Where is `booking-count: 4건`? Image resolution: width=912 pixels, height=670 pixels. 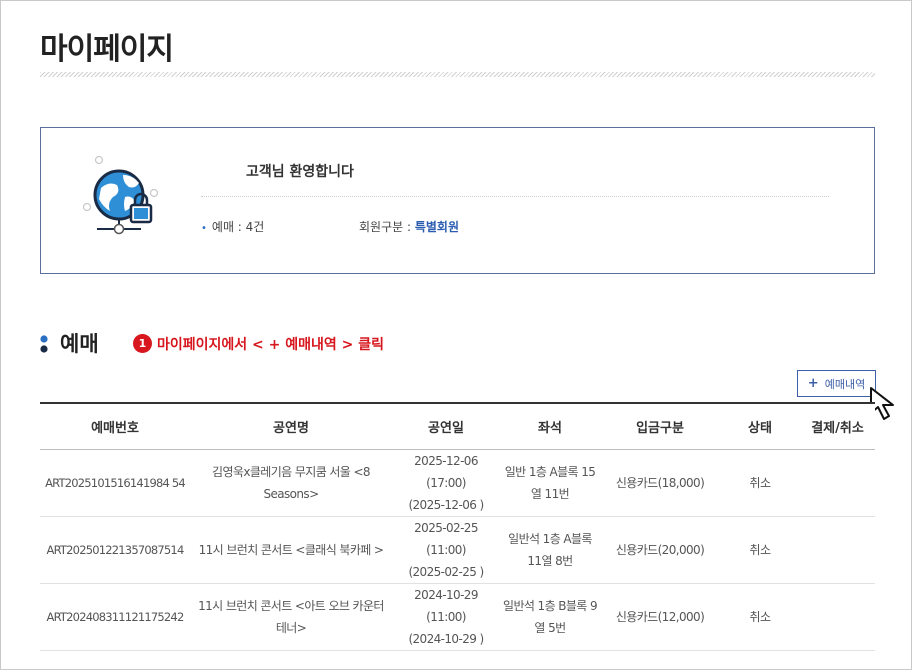 booking-count: 4건 is located at coordinates (255, 227).